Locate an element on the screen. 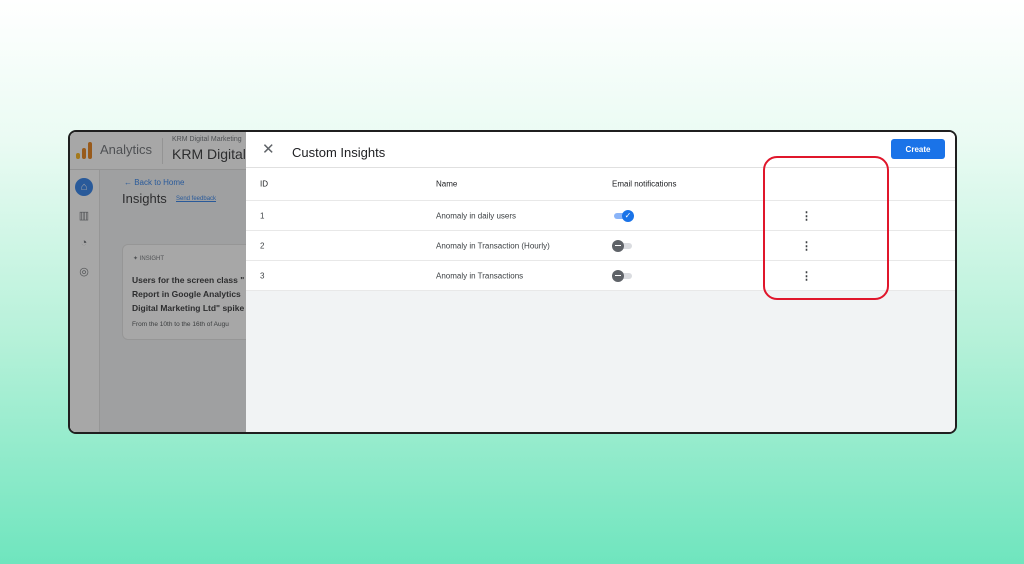 This screenshot has width=1024, height=564. create-button: Create is located at coordinates (918, 149).